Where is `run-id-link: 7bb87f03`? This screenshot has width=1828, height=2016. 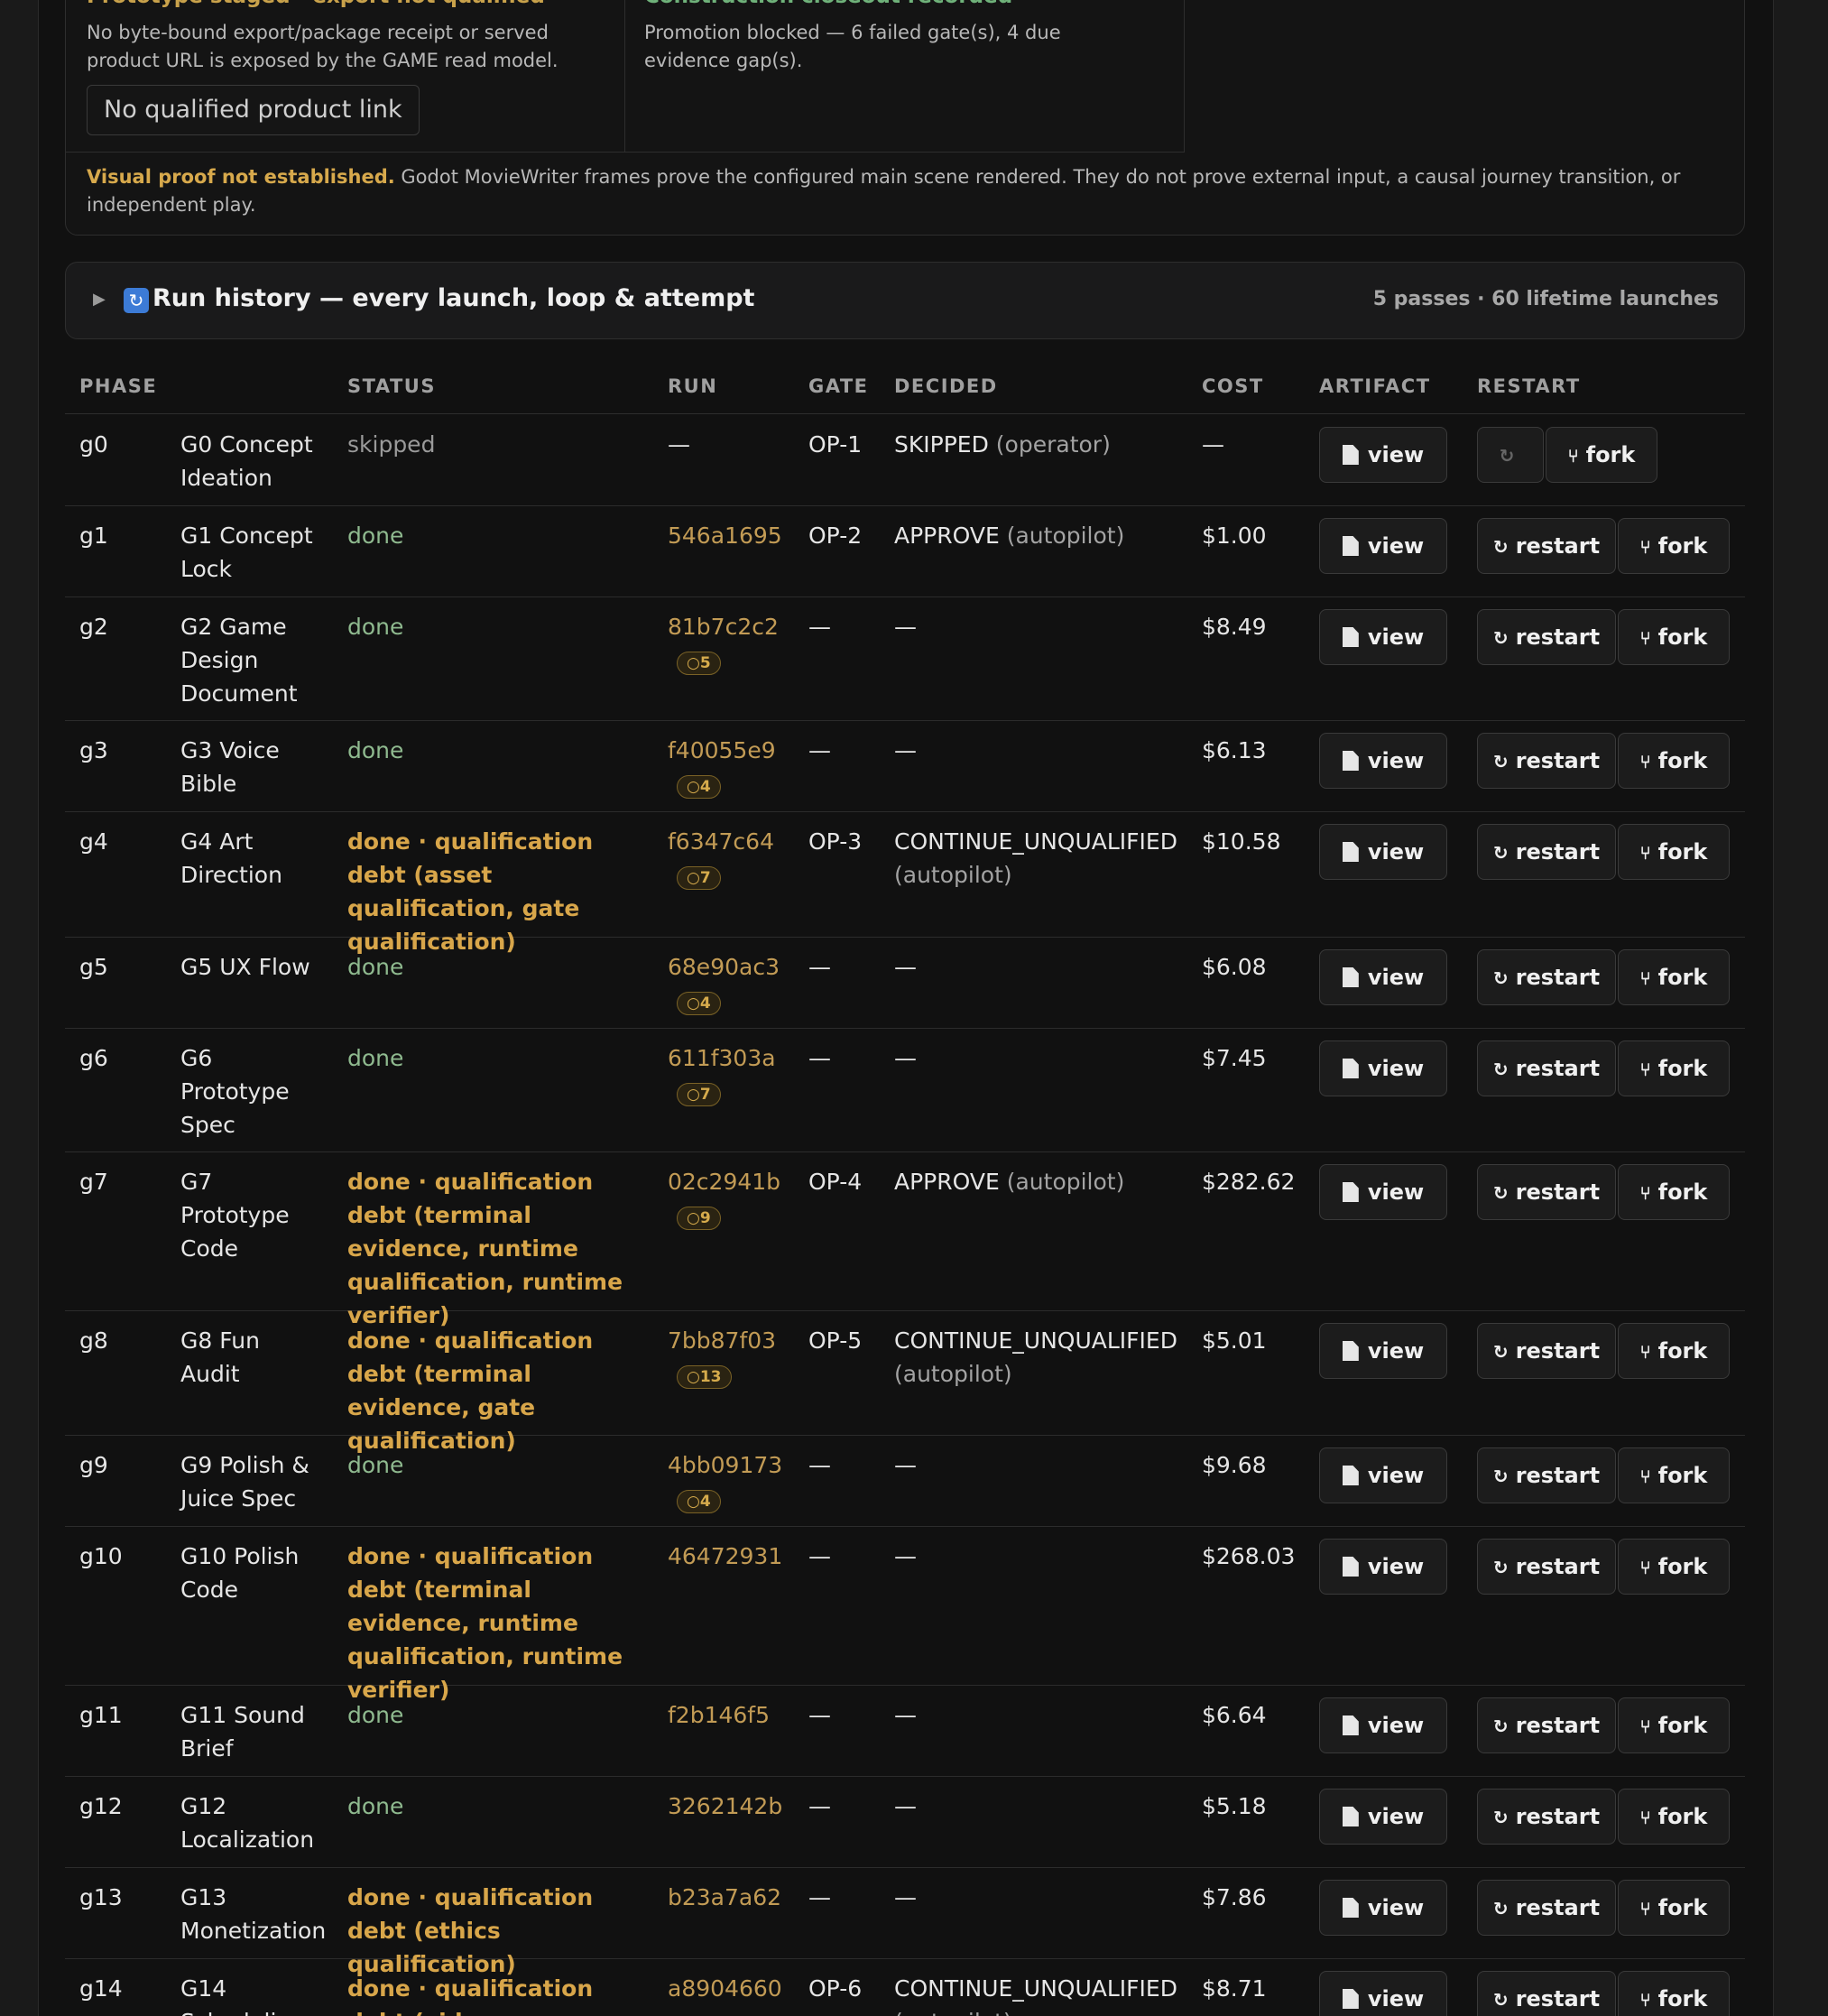
run-id-link: 7bb87f03 is located at coordinates (722, 1340).